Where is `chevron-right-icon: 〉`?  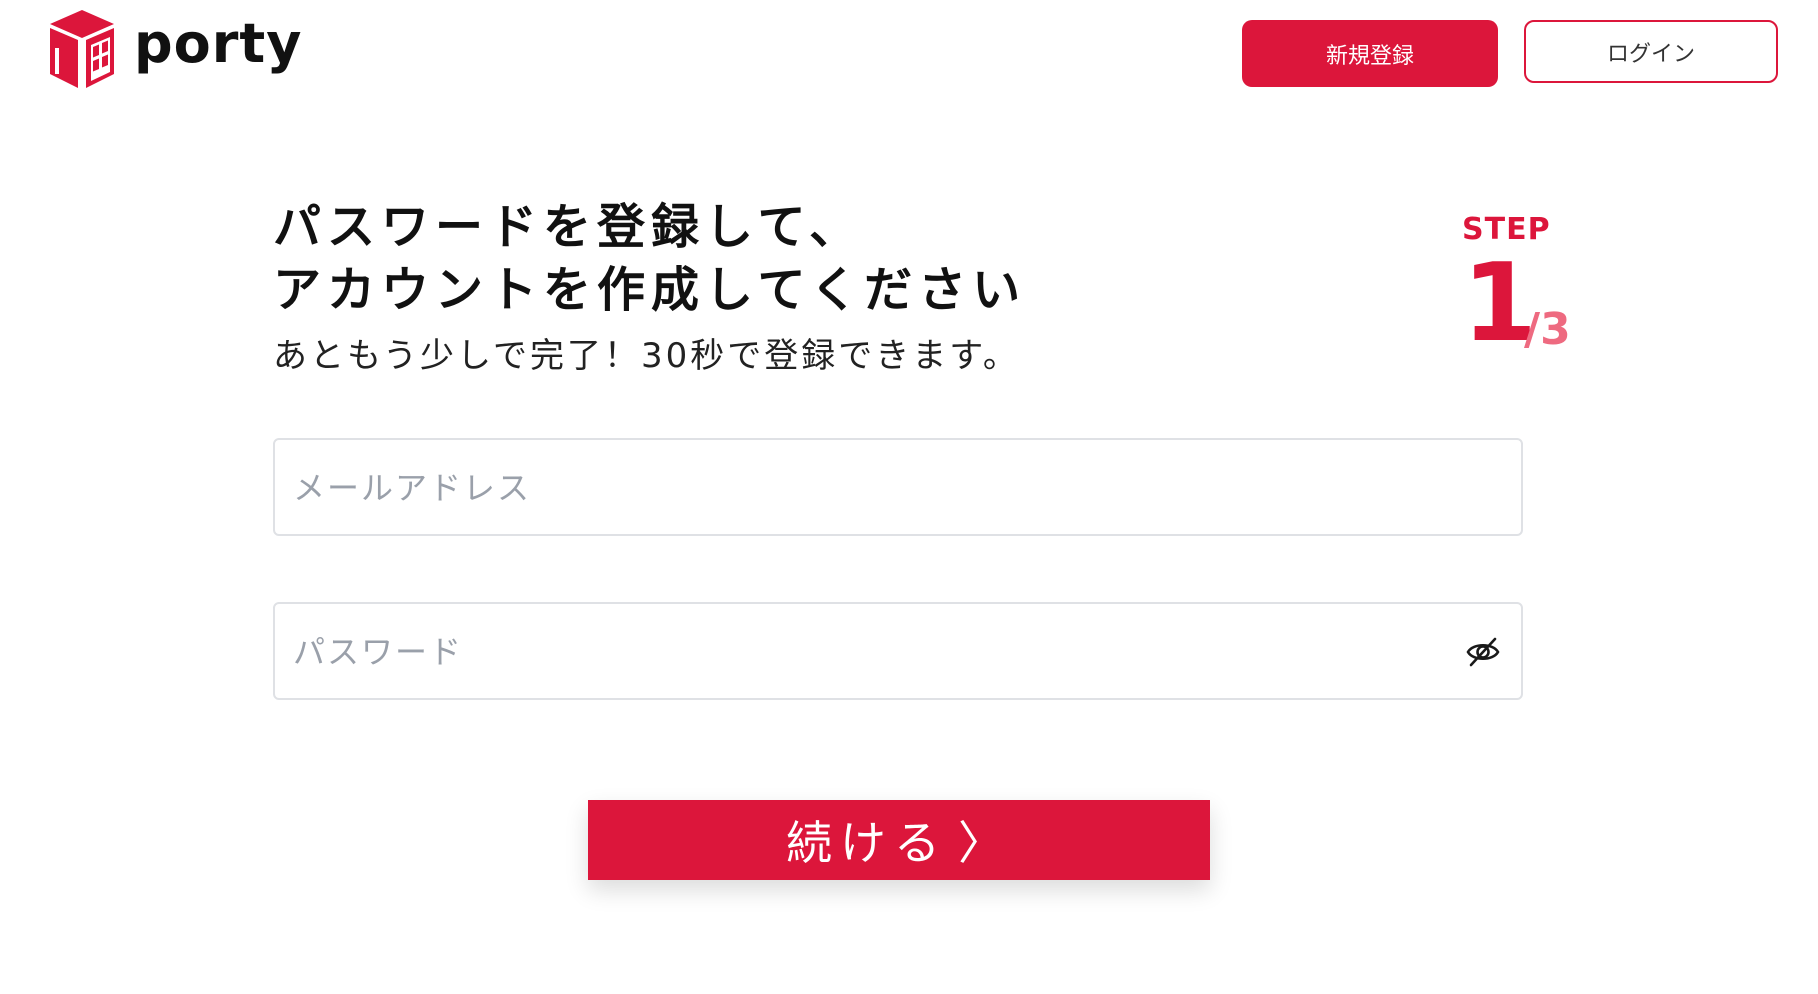
chevron-right-icon: 〉 is located at coordinates (985, 843).